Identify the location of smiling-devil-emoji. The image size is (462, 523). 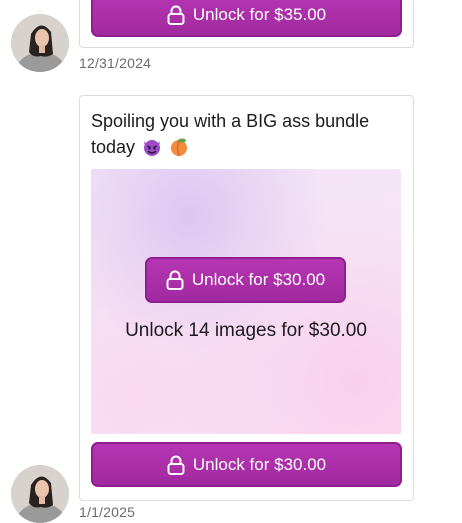
(152, 147).